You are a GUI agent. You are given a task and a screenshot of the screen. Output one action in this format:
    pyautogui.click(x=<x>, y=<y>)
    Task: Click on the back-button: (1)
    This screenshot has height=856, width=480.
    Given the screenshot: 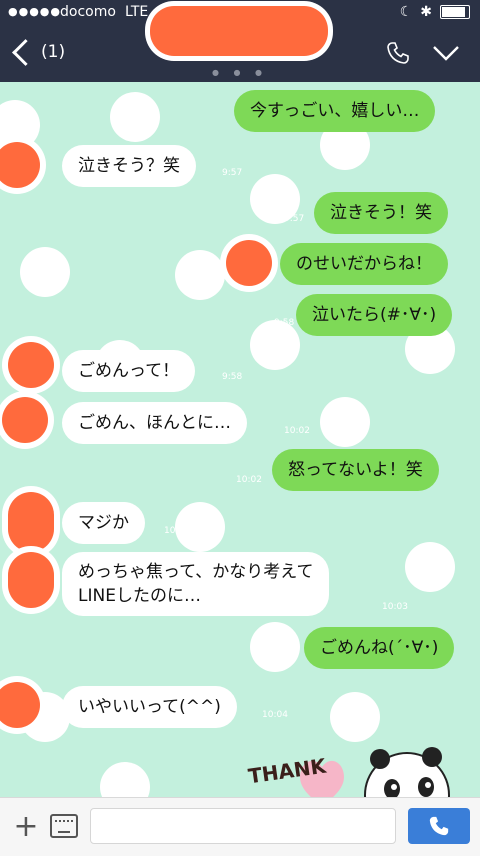 What is the action you would take?
    pyautogui.click(x=43, y=52)
    